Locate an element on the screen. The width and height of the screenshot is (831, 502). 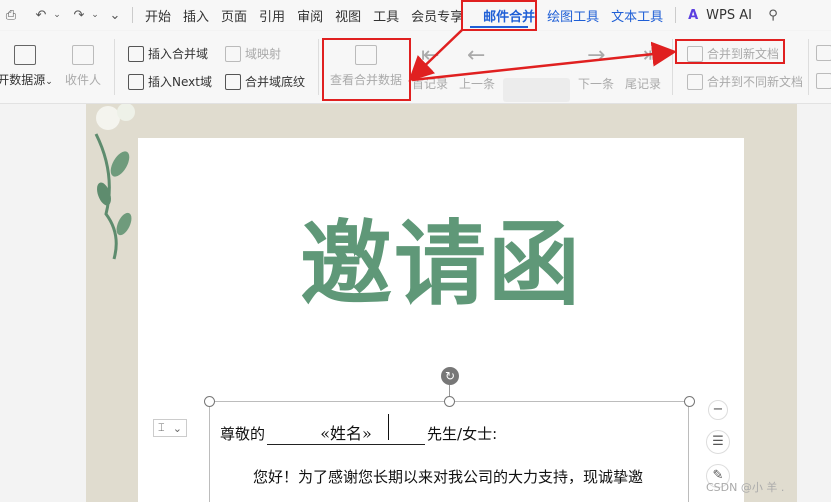
layout-icon: ⌶ is located at coordinates (161, 427).